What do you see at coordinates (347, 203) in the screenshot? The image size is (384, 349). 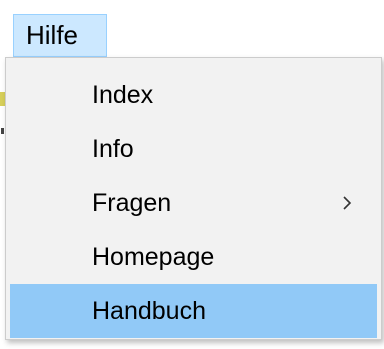 I see `chevron-right-icon` at bounding box center [347, 203].